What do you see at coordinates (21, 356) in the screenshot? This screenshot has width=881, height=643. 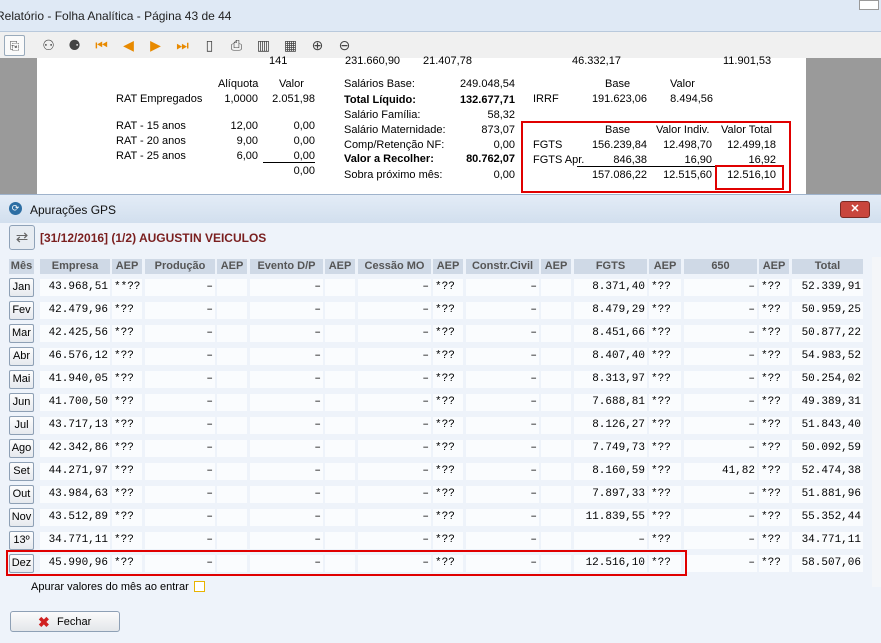 I see `month-button: Abr` at bounding box center [21, 356].